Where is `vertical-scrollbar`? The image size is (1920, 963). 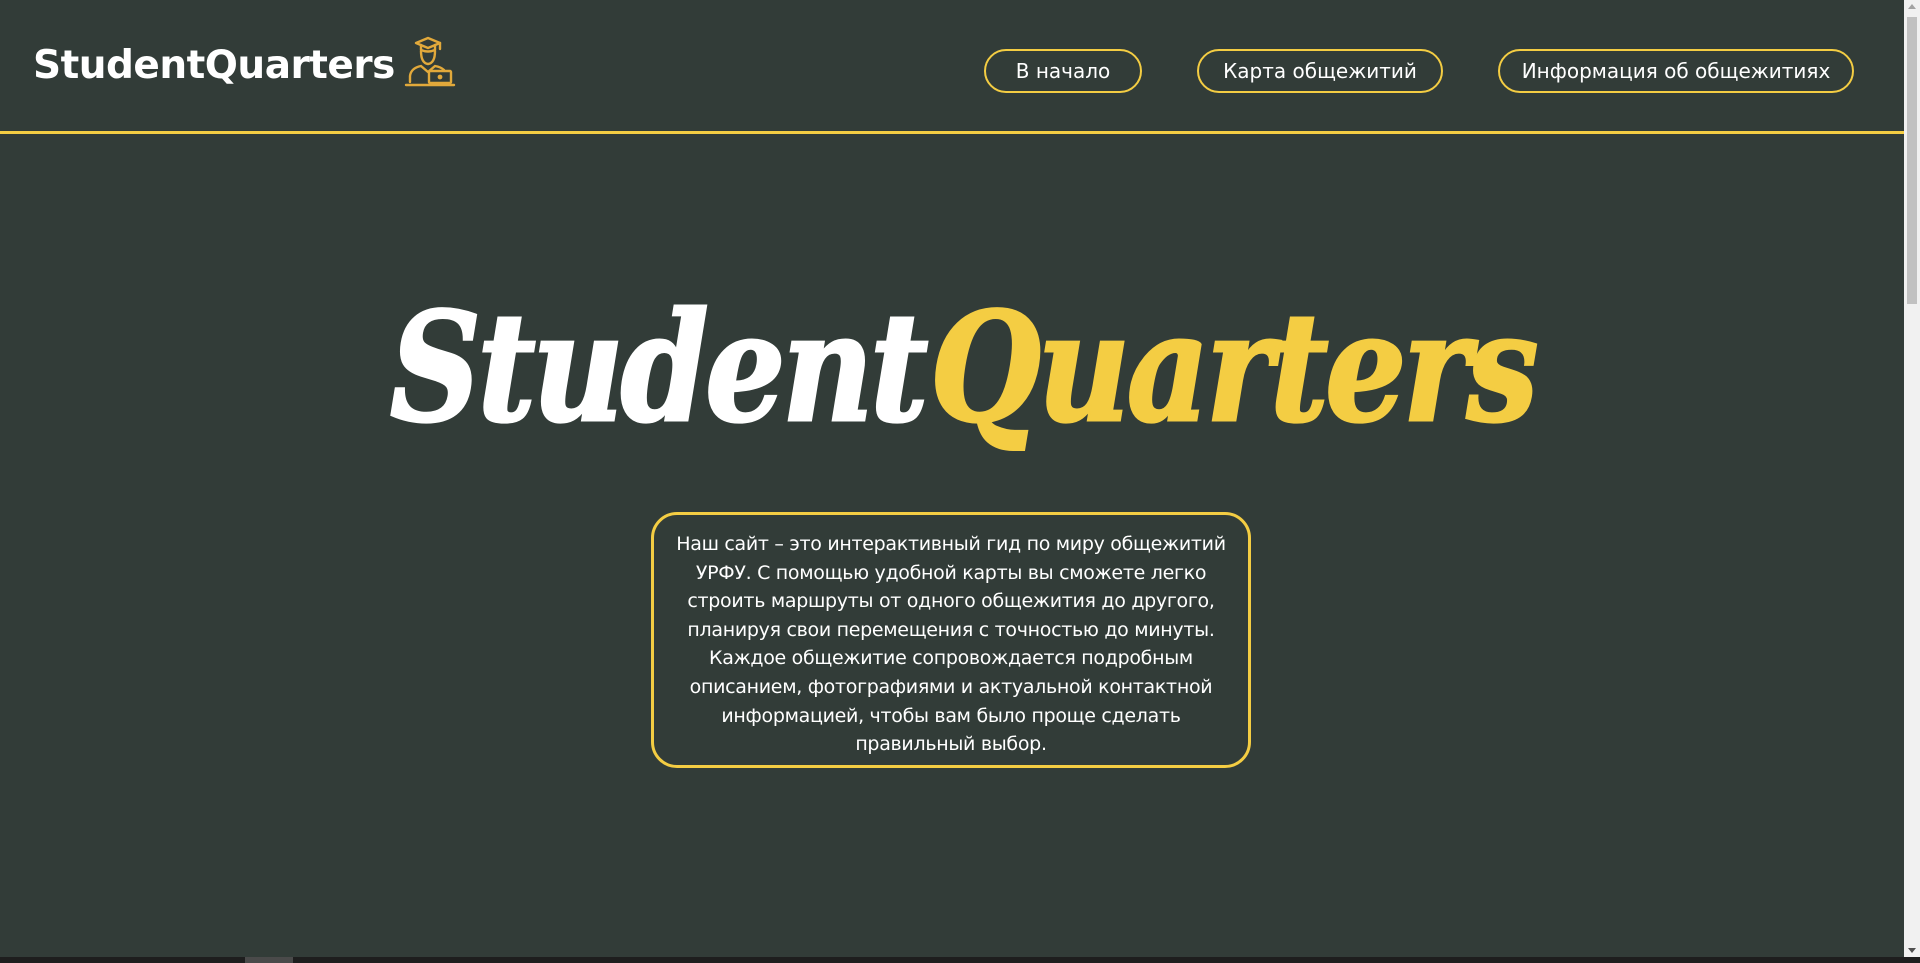
vertical-scrollbar is located at coordinates (1912, 478).